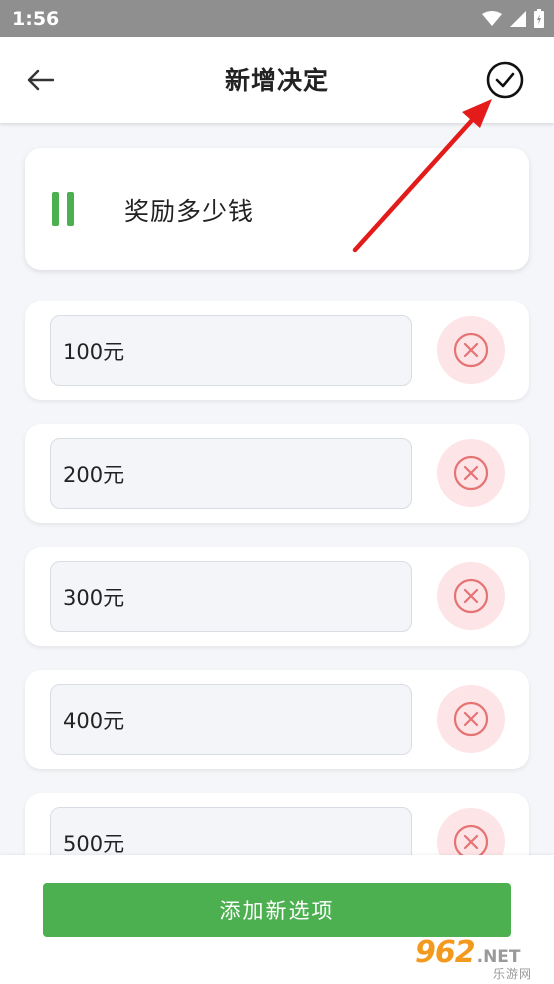 This screenshot has height=984, width=554. I want to click on app-bar: 新增决定, so click(277, 80).